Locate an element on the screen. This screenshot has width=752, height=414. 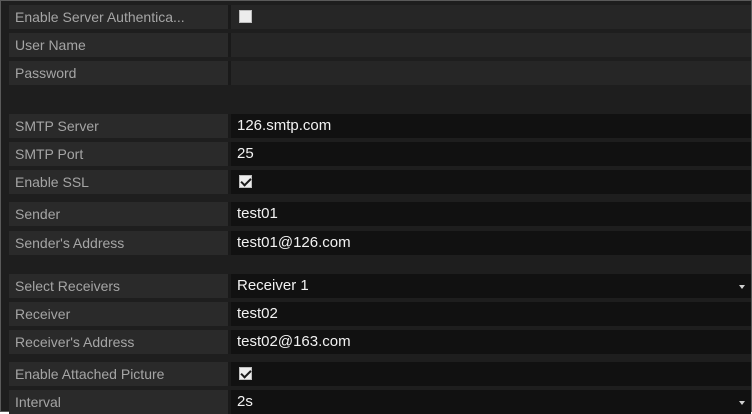
enable-attached-picture-field is located at coordinates (491, 374).